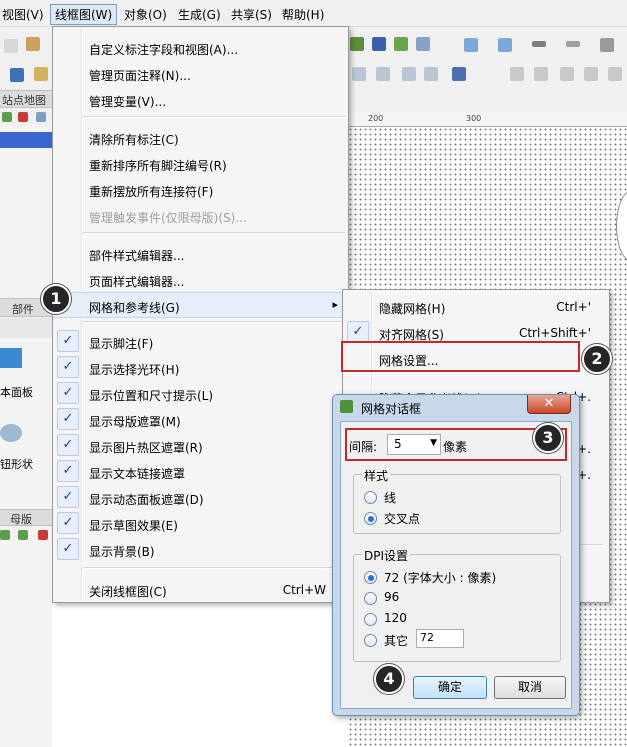 The height and width of the screenshot is (747, 627). I want to click on forward-icon, so click(5, 535).